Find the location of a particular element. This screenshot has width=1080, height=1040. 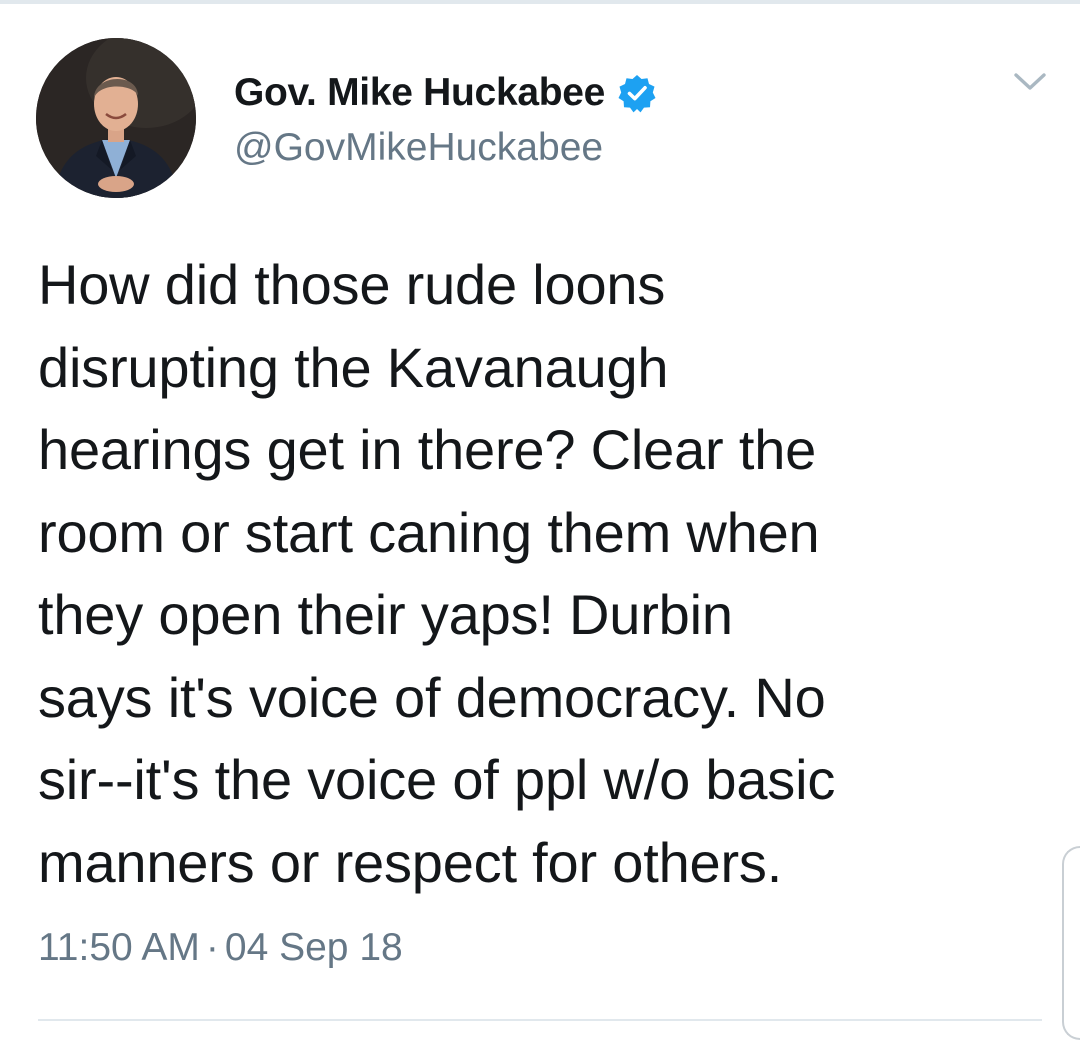

bottom-divider is located at coordinates (540, 1020).